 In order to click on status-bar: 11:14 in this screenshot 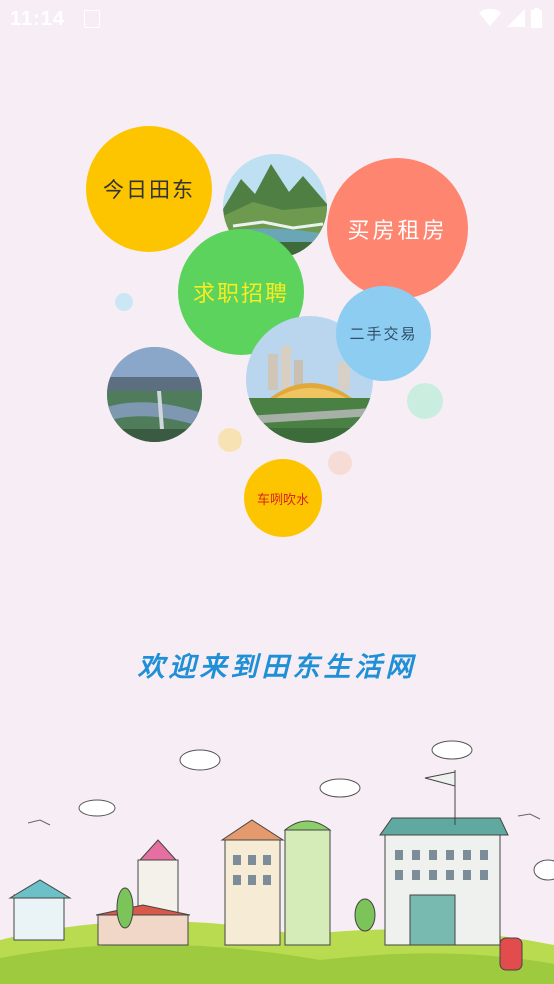, I will do `click(277, 20)`.